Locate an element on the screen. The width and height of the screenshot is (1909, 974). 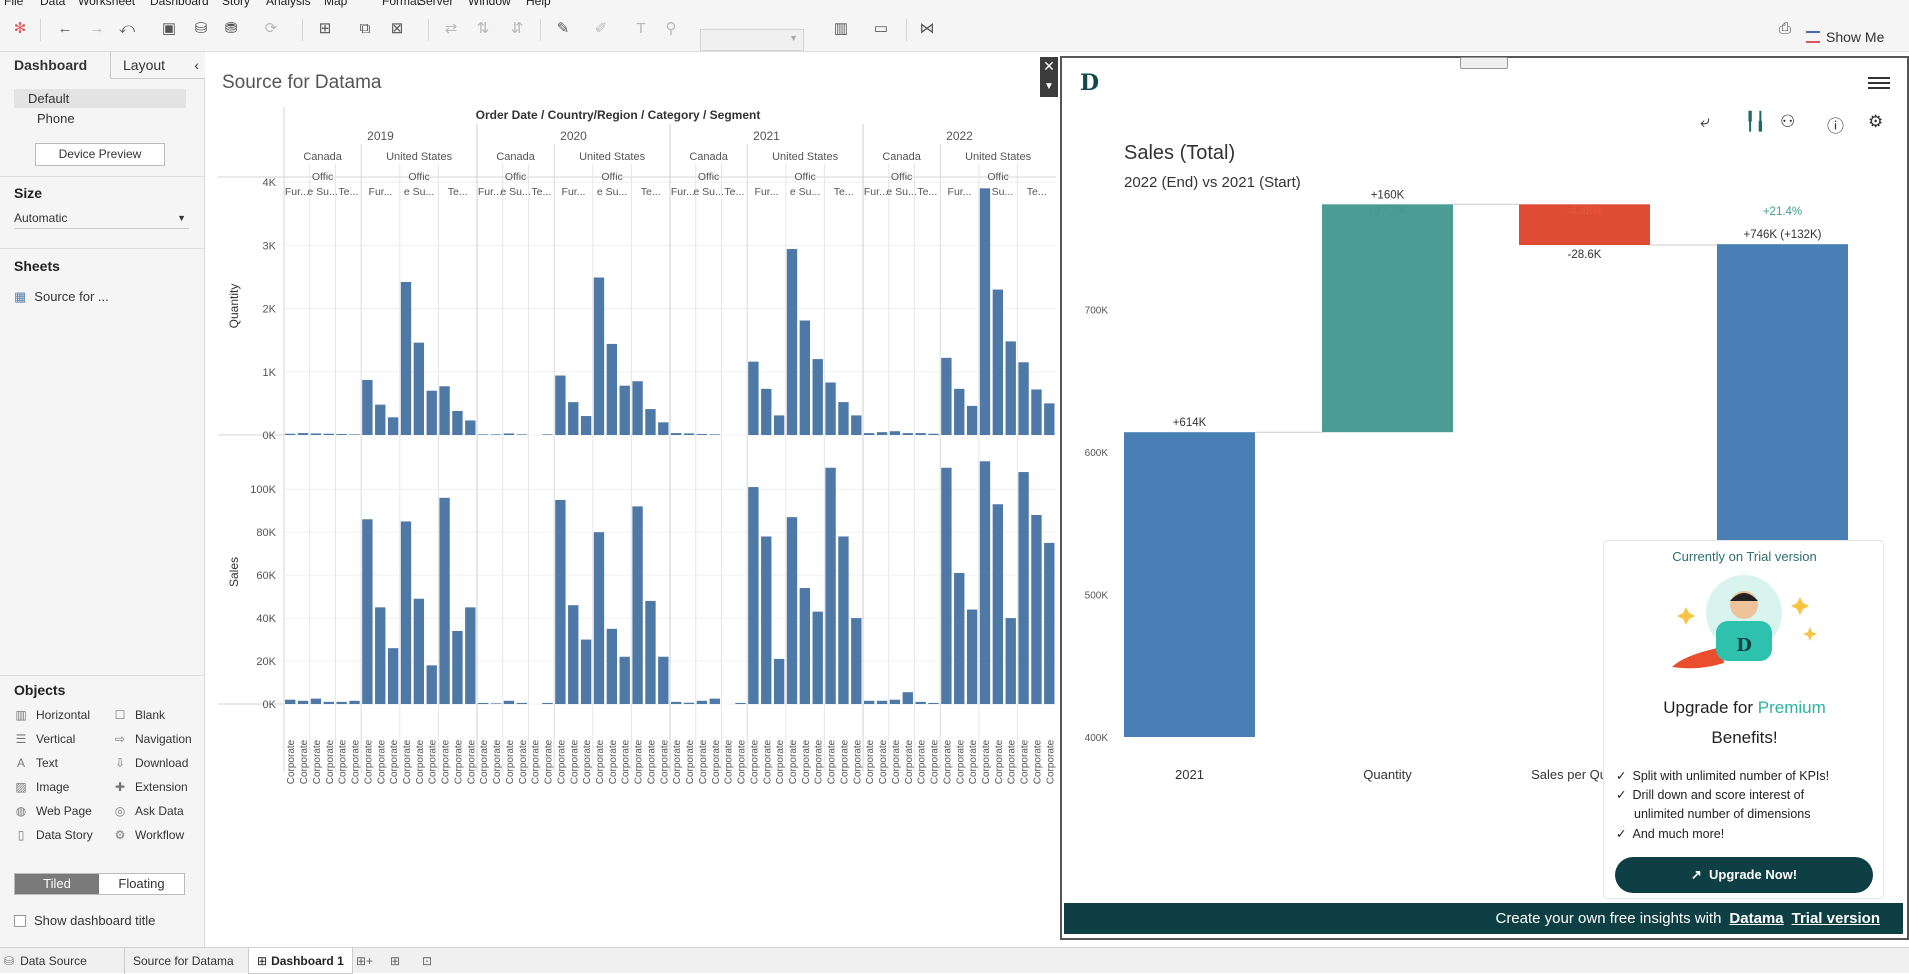
tab-dashboard-1: ⊞ Dashboard 1 is located at coordinates (300, 961).